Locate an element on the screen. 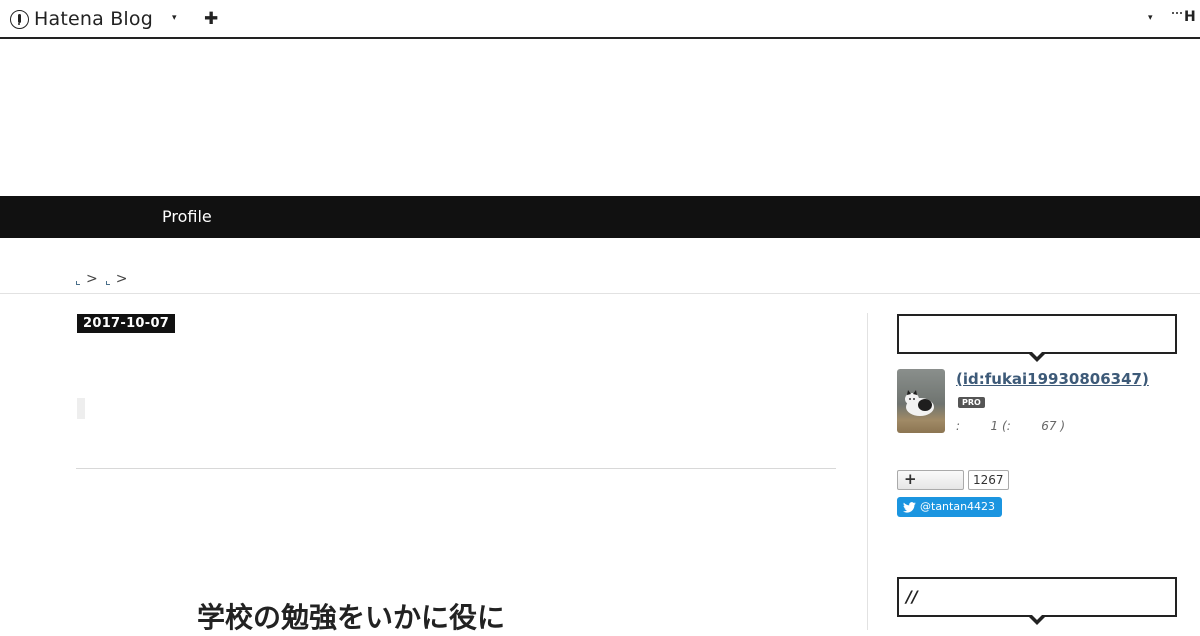 The image size is (1200, 636). sidebar-section-title: // is located at coordinates (912, 596).